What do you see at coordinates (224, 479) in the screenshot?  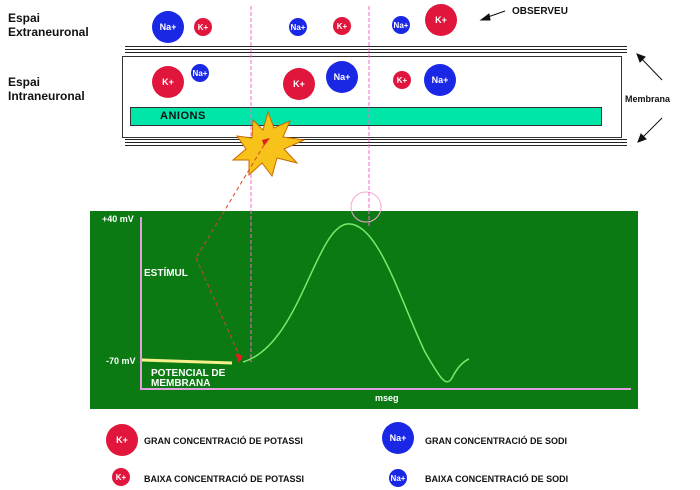 I see `legend-potassium-low-label: BAIXA CONCENTRACIÓ DE POTASSI` at bounding box center [224, 479].